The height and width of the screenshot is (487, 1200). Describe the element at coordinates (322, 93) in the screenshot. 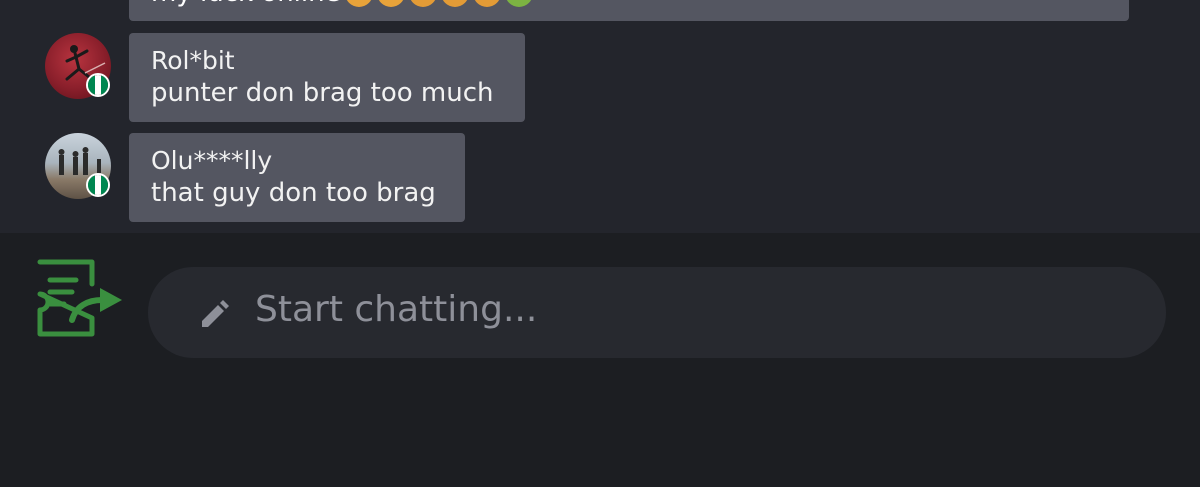

I see `message-text: punter don brag too much` at that location.